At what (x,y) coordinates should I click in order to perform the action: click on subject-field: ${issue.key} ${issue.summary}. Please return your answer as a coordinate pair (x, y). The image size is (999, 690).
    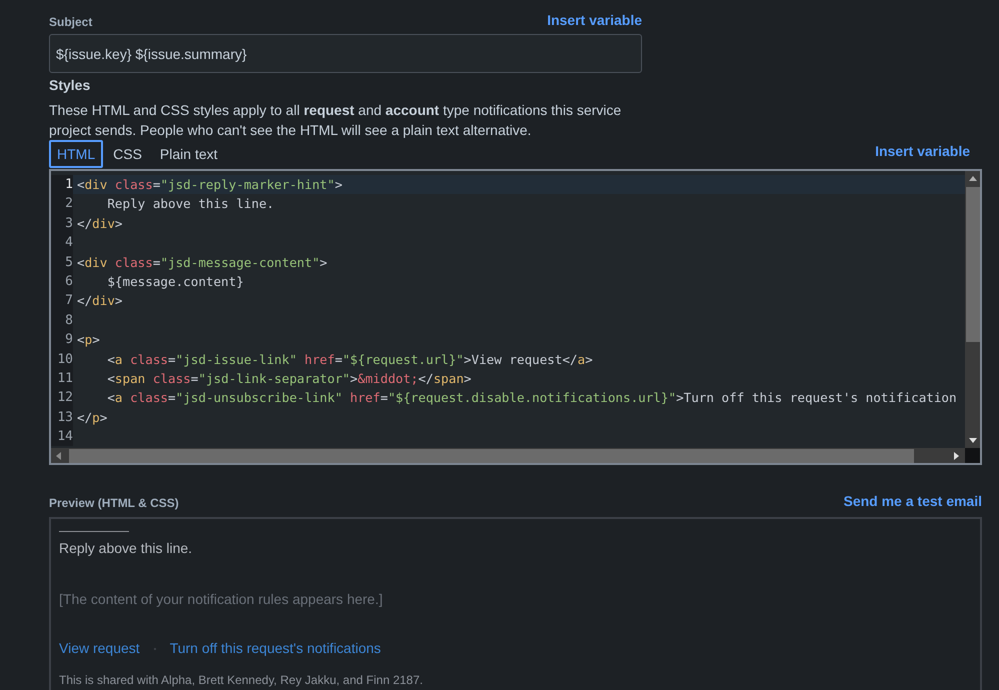
    Looking at the image, I should click on (345, 53).